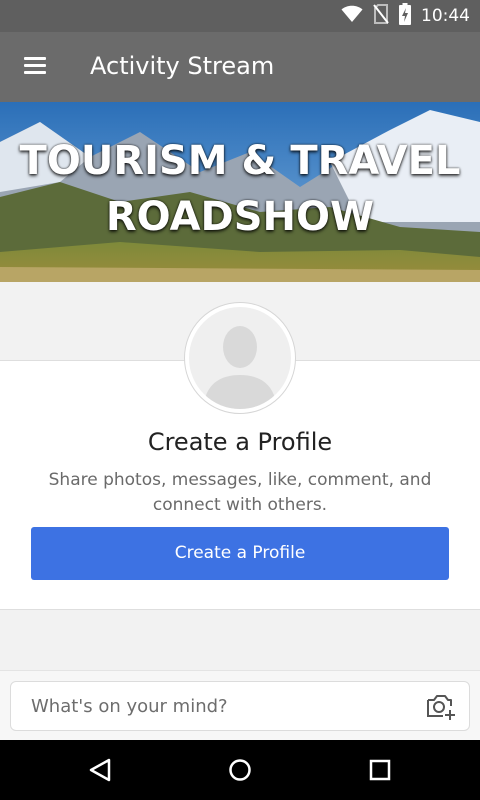 The image size is (480, 800). I want to click on page-title: Activity Stream, so click(182, 66).